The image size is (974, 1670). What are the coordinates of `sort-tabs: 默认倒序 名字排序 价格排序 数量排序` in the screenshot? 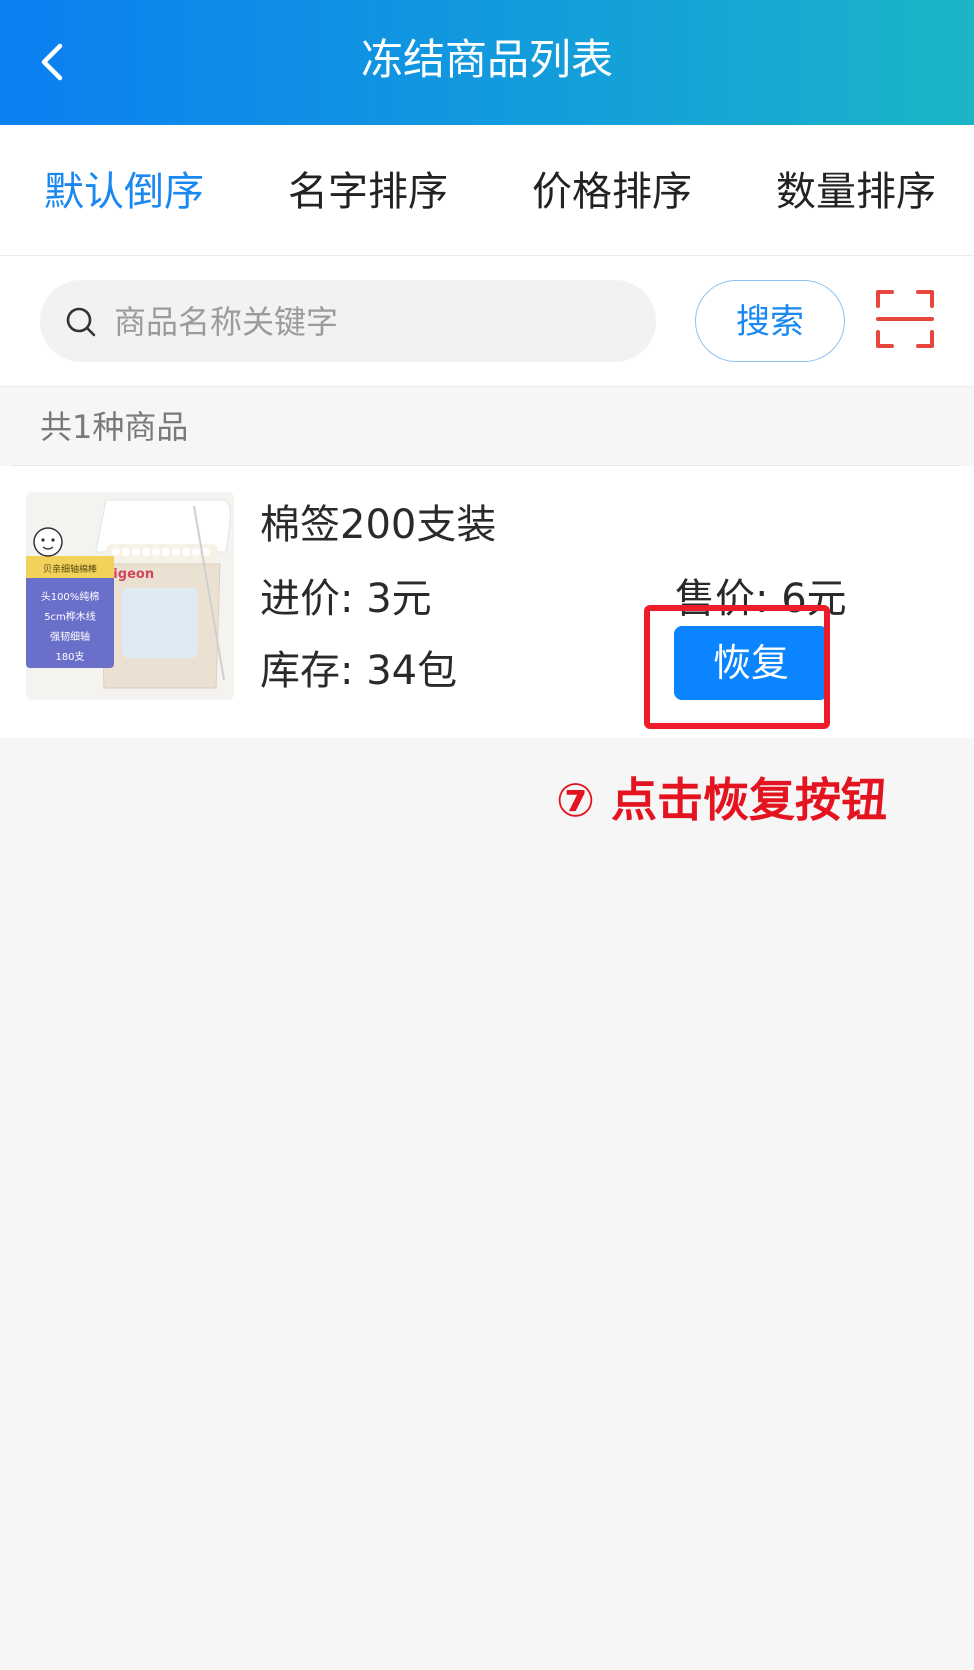 It's located at (487, 190).